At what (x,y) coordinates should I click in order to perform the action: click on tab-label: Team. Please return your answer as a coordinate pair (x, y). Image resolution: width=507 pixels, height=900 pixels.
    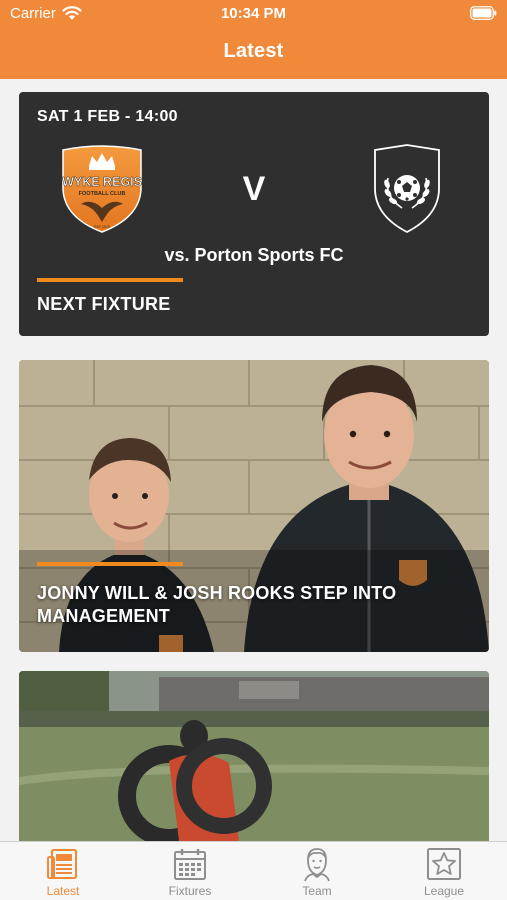
    Looking at the image, I should click on (317, 891).